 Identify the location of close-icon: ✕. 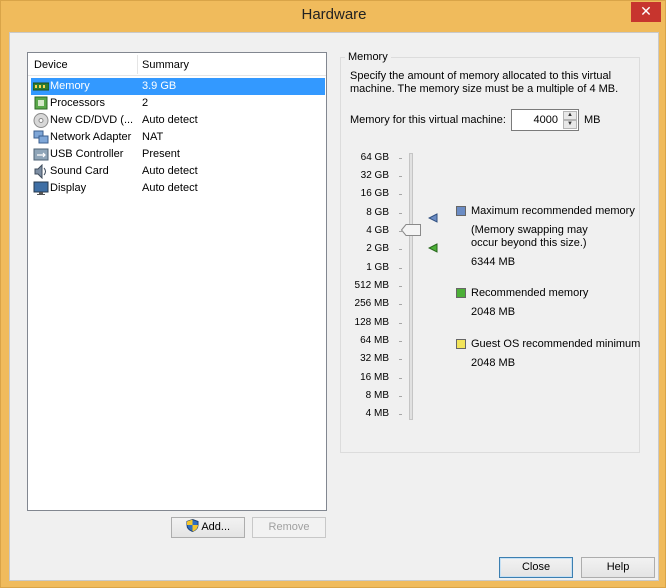
(646, 11).